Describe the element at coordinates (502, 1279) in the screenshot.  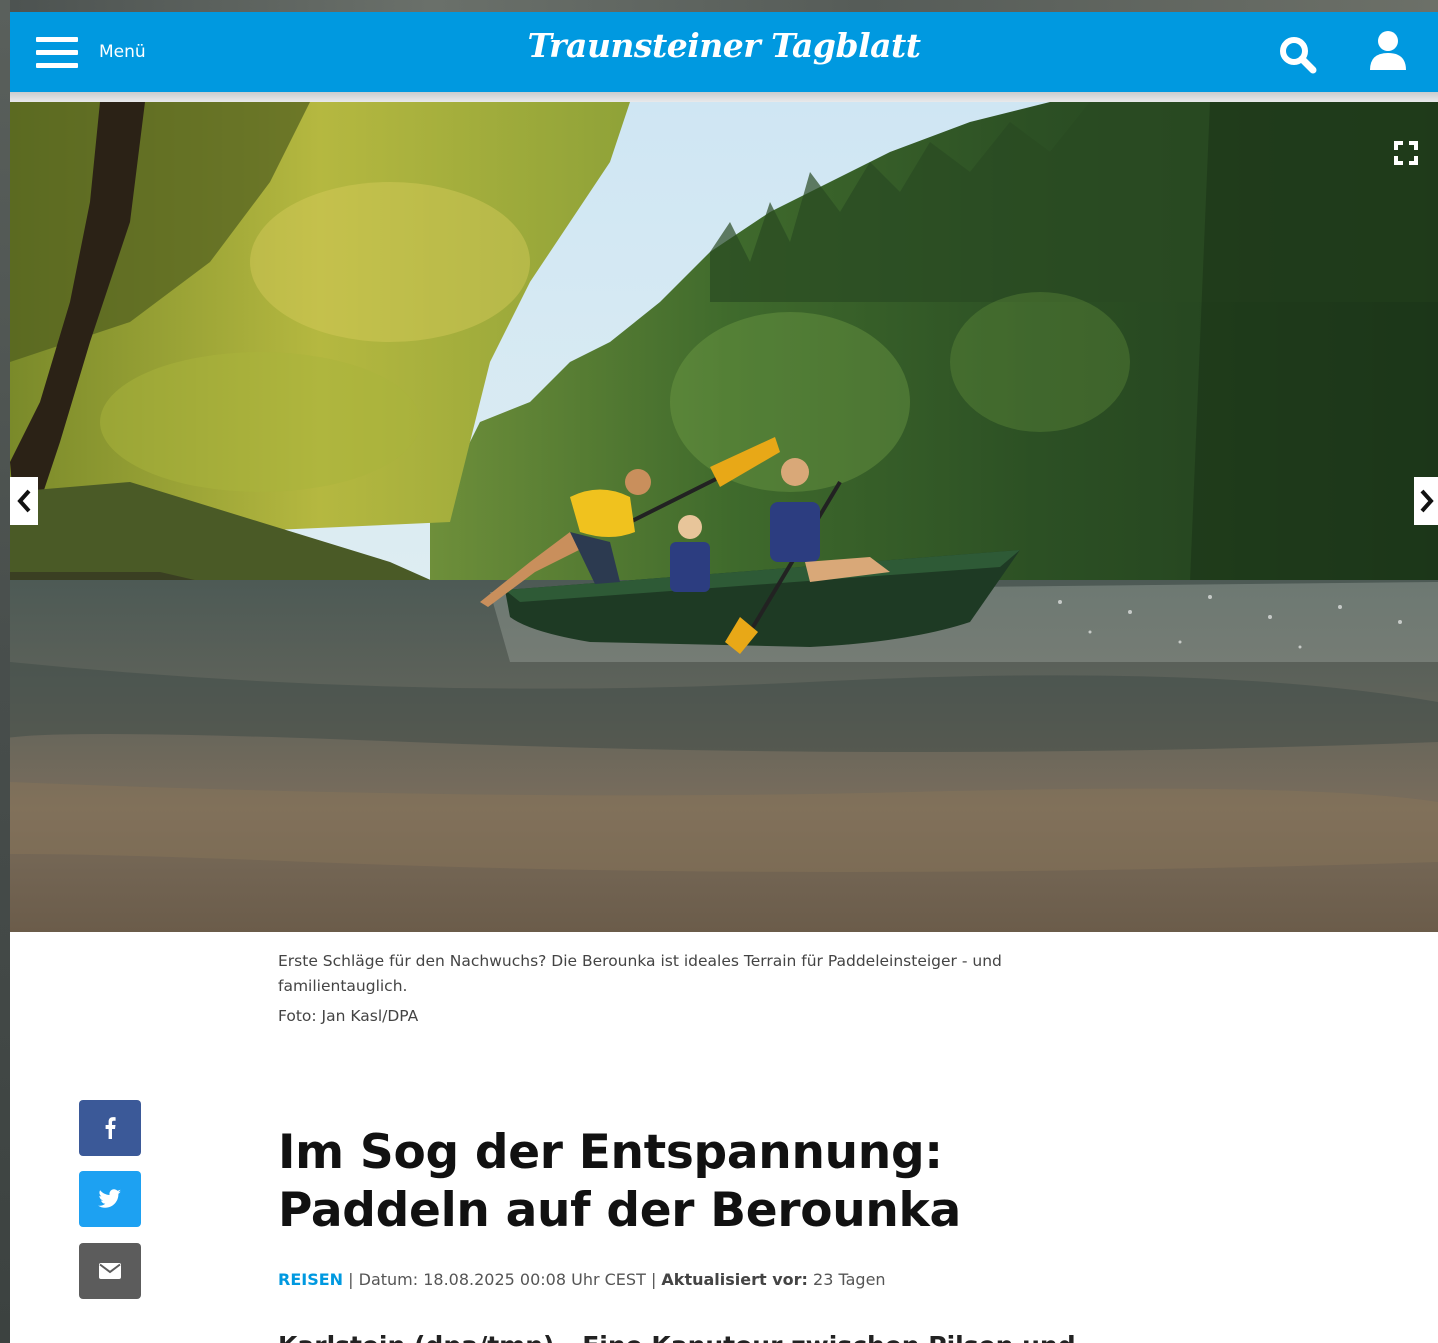
I see `article-date: Datum: 18.08.2025 00:08 Uhr CEST` at that location.